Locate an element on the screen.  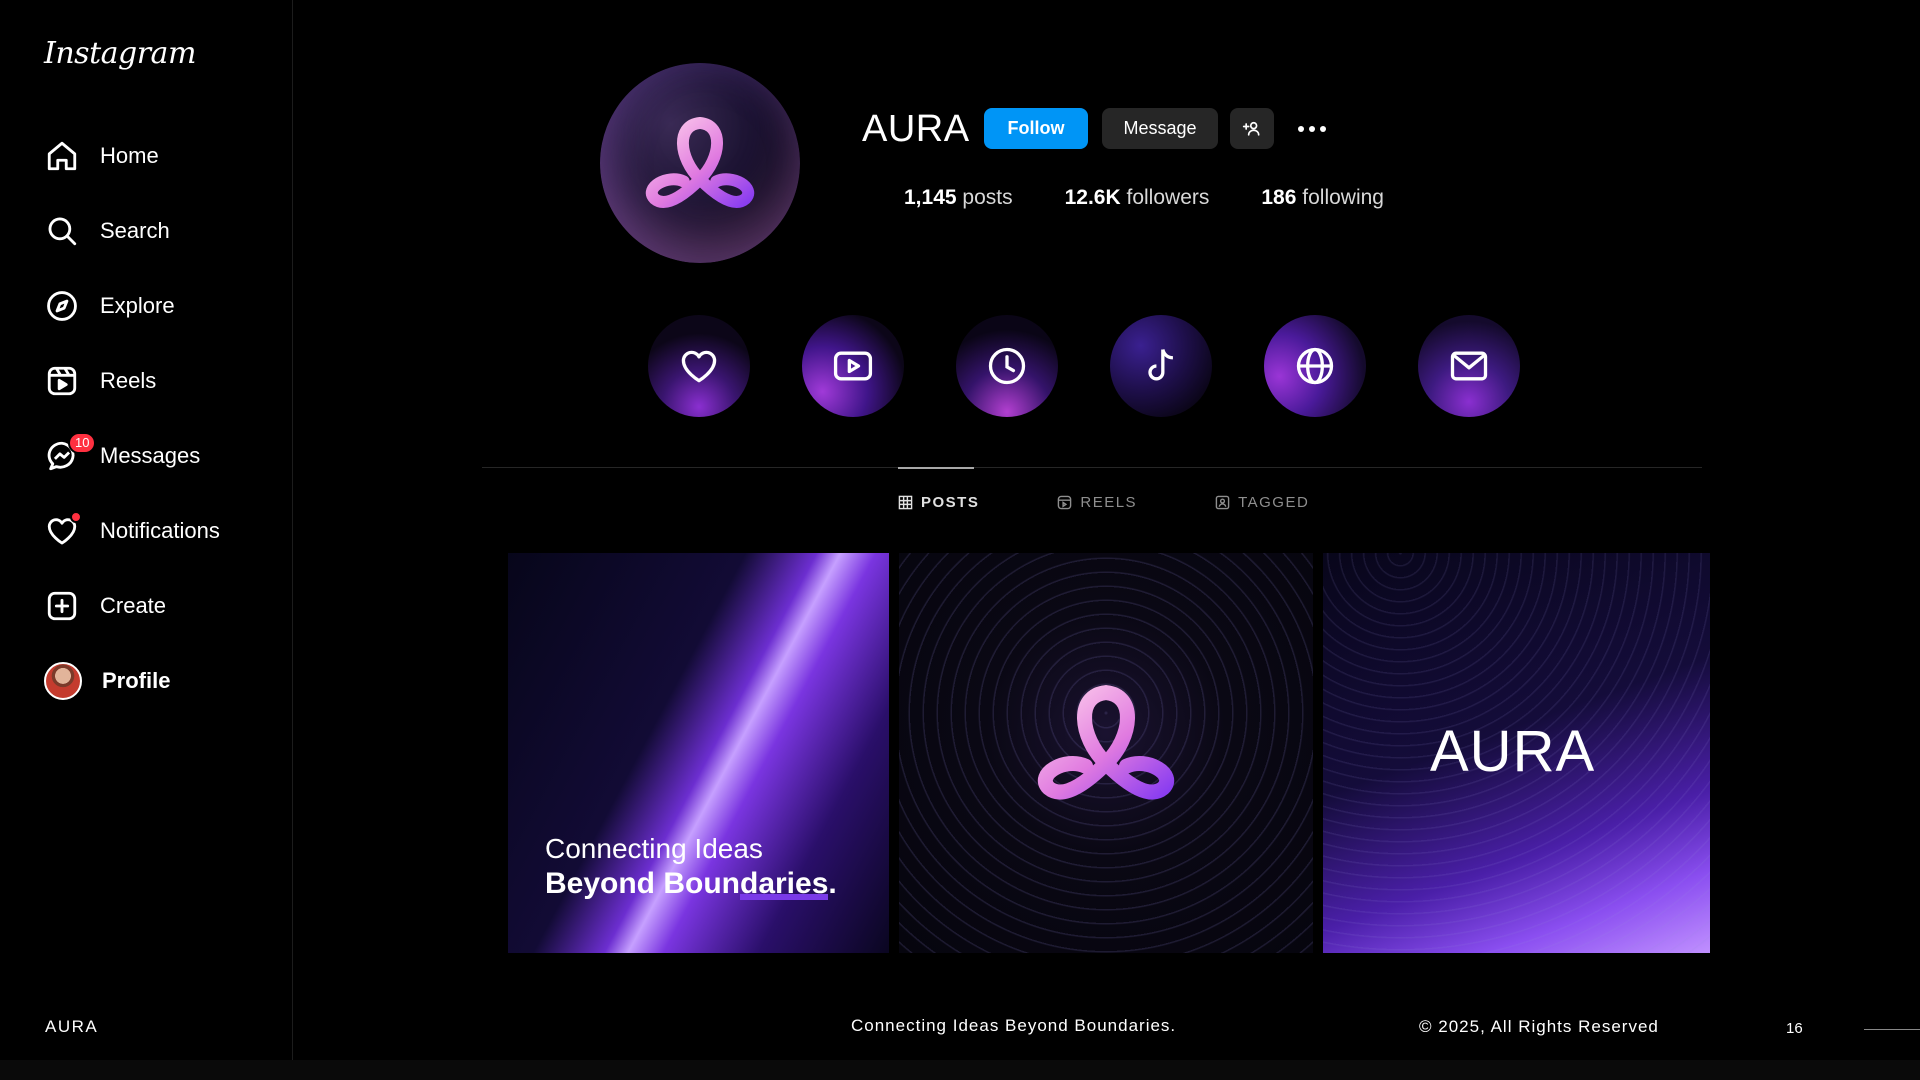
post-tile-3: AURA is located at coordinates (1516, 753).